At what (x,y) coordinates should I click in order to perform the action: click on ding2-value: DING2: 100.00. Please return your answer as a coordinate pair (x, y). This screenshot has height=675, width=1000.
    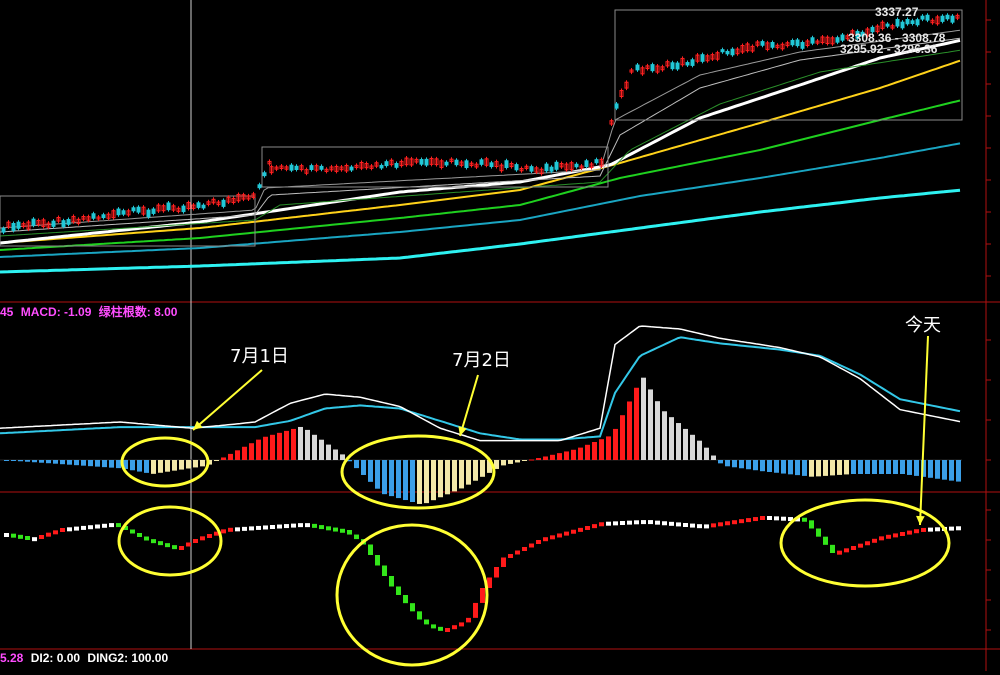
    Looking at the image, I should click on (128, 658).